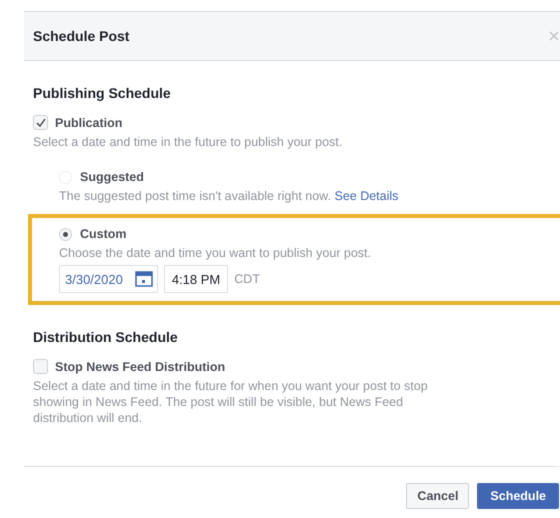 The height and width of the screenshot is (518, 560). Describe the element at coordinates (247, 279) in the screenshot. I see `timezone-label: CDT` at that location.